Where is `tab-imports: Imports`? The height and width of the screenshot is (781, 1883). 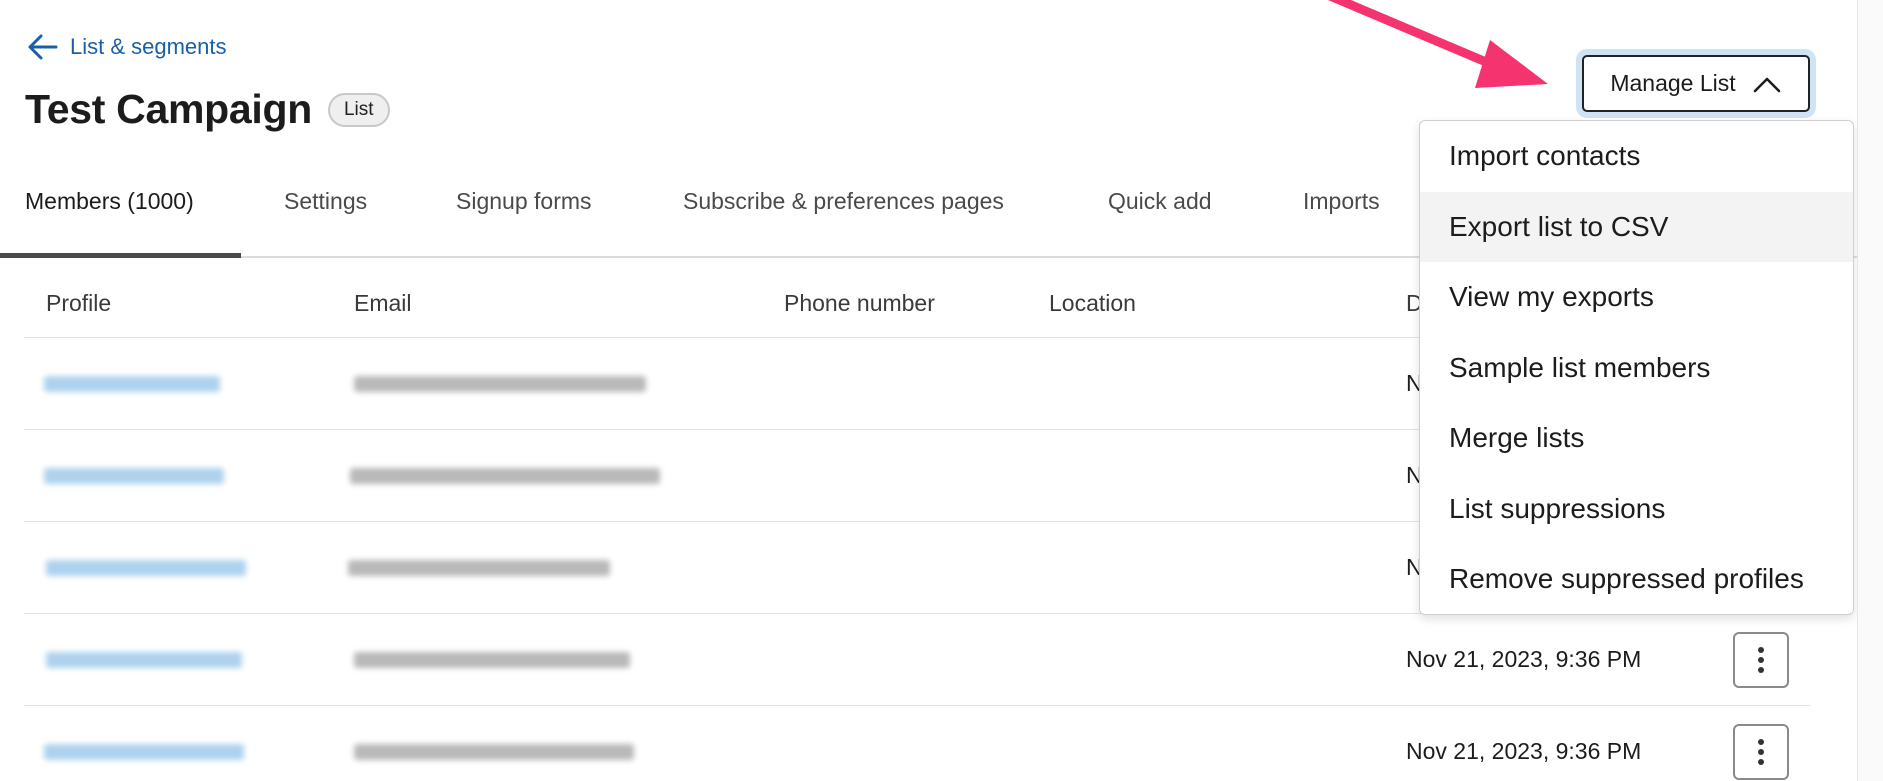
tab-imports: Imports is located at coordinates (1341, 201).